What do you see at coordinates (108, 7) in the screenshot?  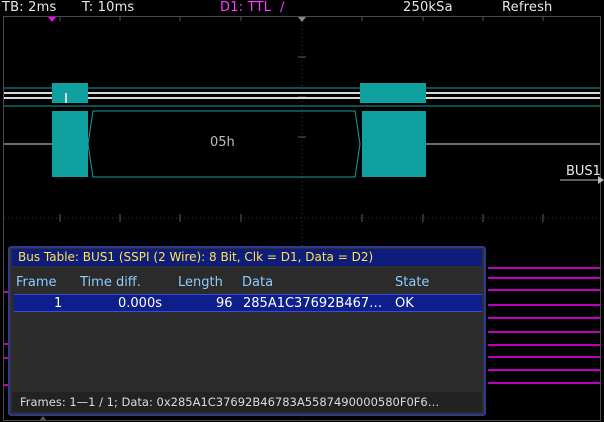 I see `trigger-position-readout: T: 10ms` at bounding box center [108, 7].